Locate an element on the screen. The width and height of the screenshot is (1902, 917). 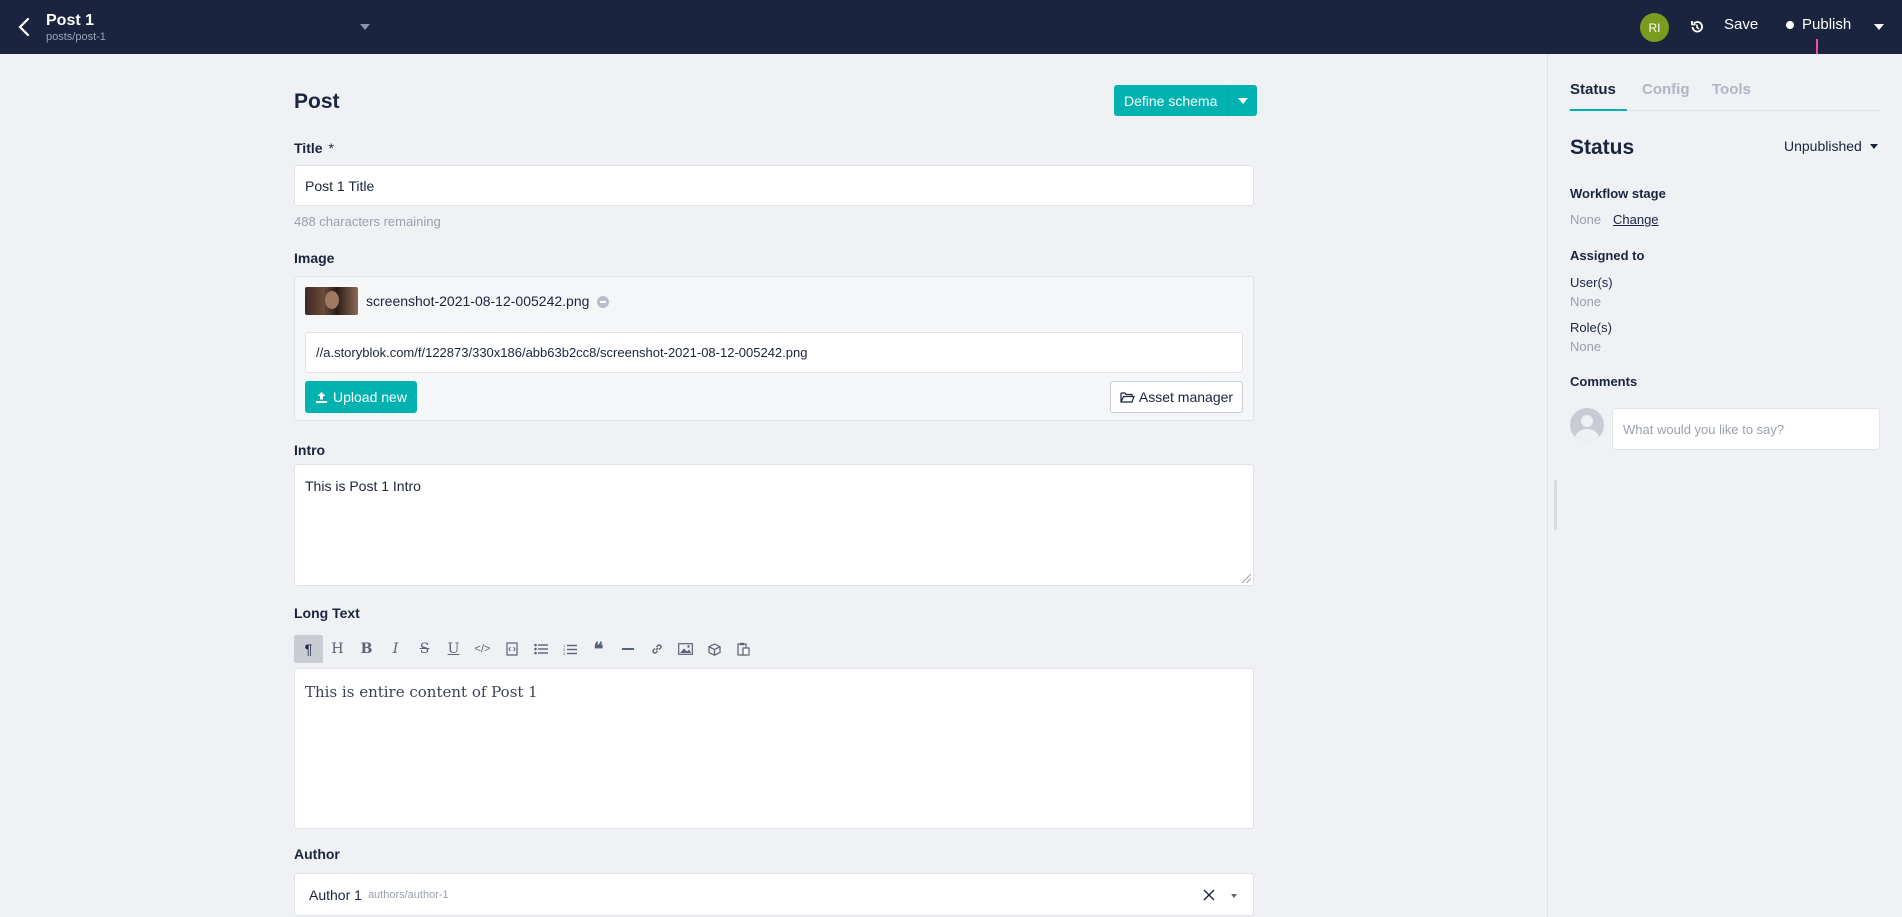
users-label: User(s) is located at coordinates (1591, 282).